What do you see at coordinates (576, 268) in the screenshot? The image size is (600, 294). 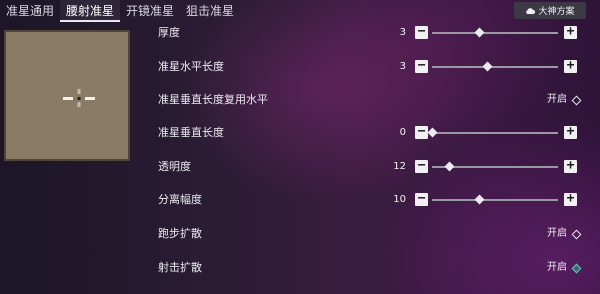 I see `diamond-toggle-active-icon` at bounding box center [576, 268].